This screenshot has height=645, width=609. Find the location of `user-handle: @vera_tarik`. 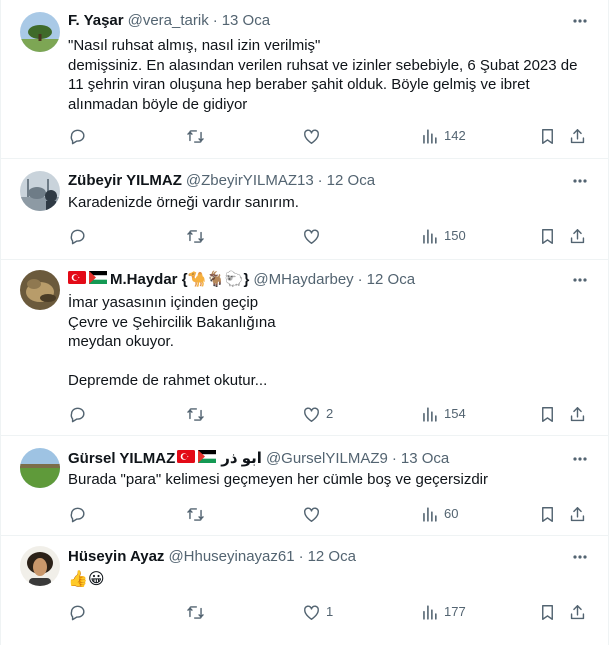

user-handle: @vera_tarik is located at coordinates (168, 21).